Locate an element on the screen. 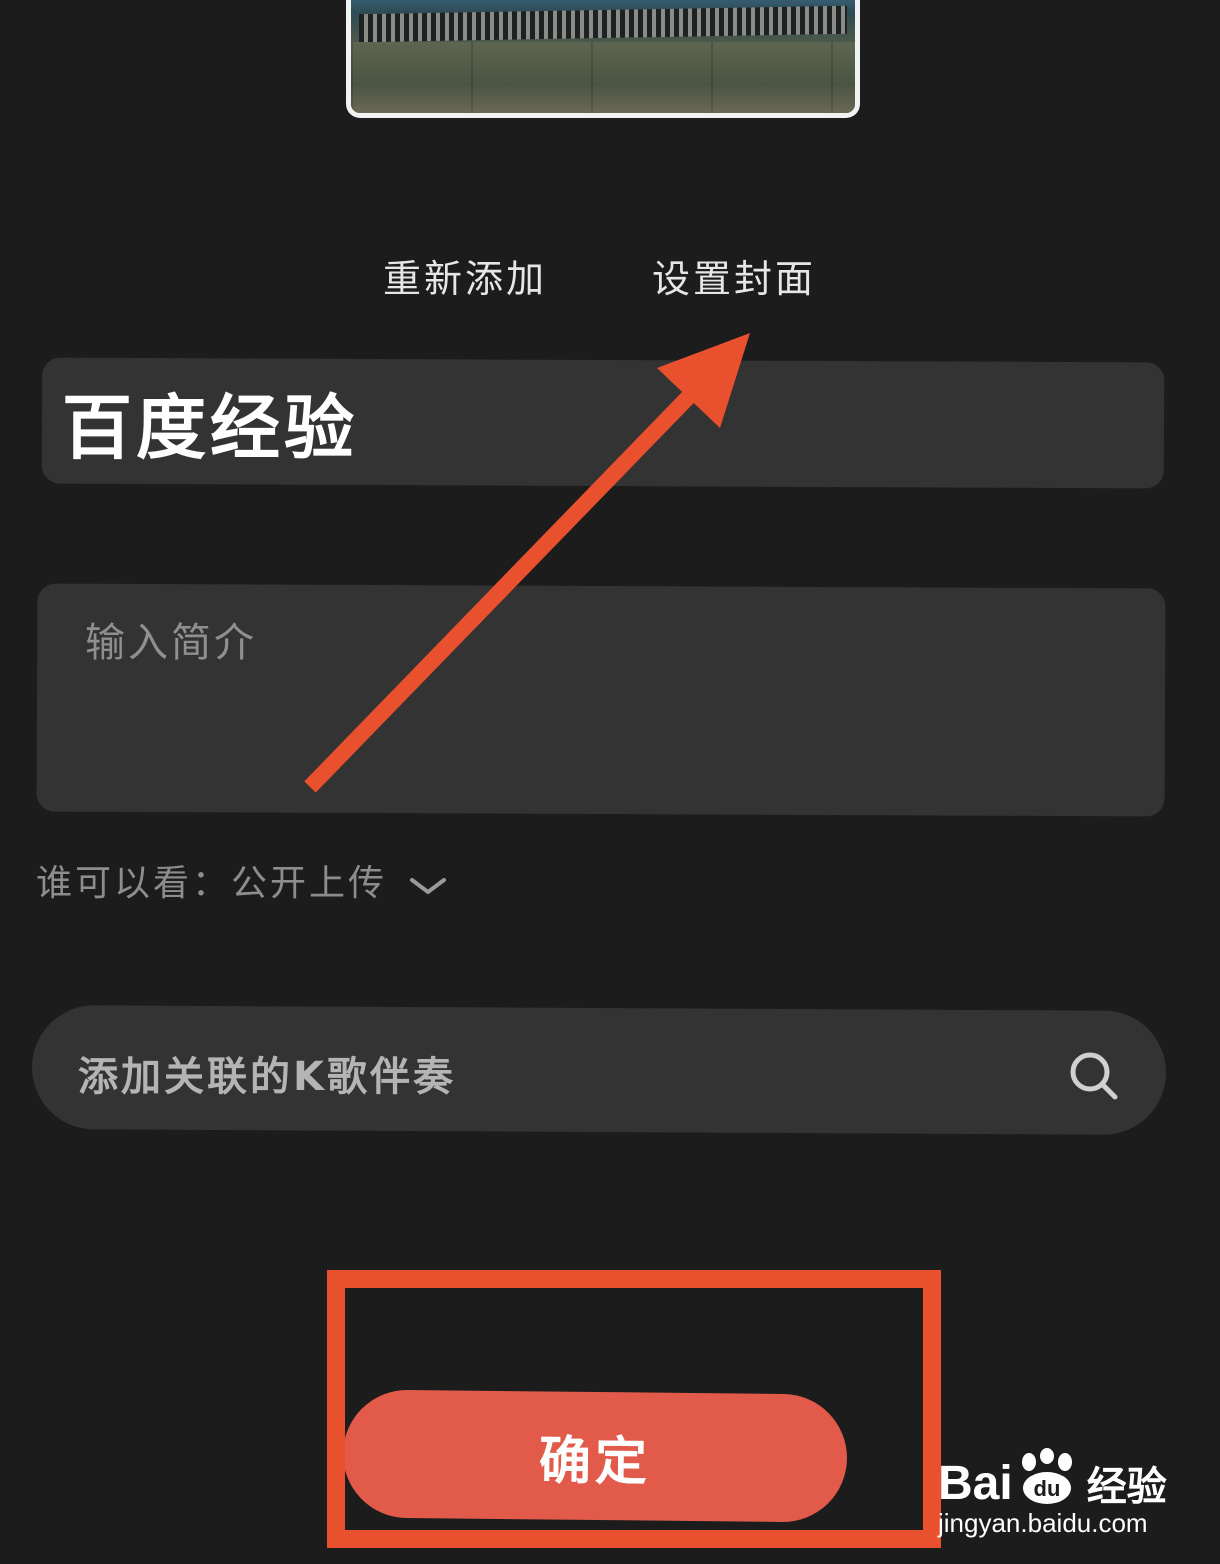  watermark-suffix: 经验 is located at coordinates (1126, 1487).